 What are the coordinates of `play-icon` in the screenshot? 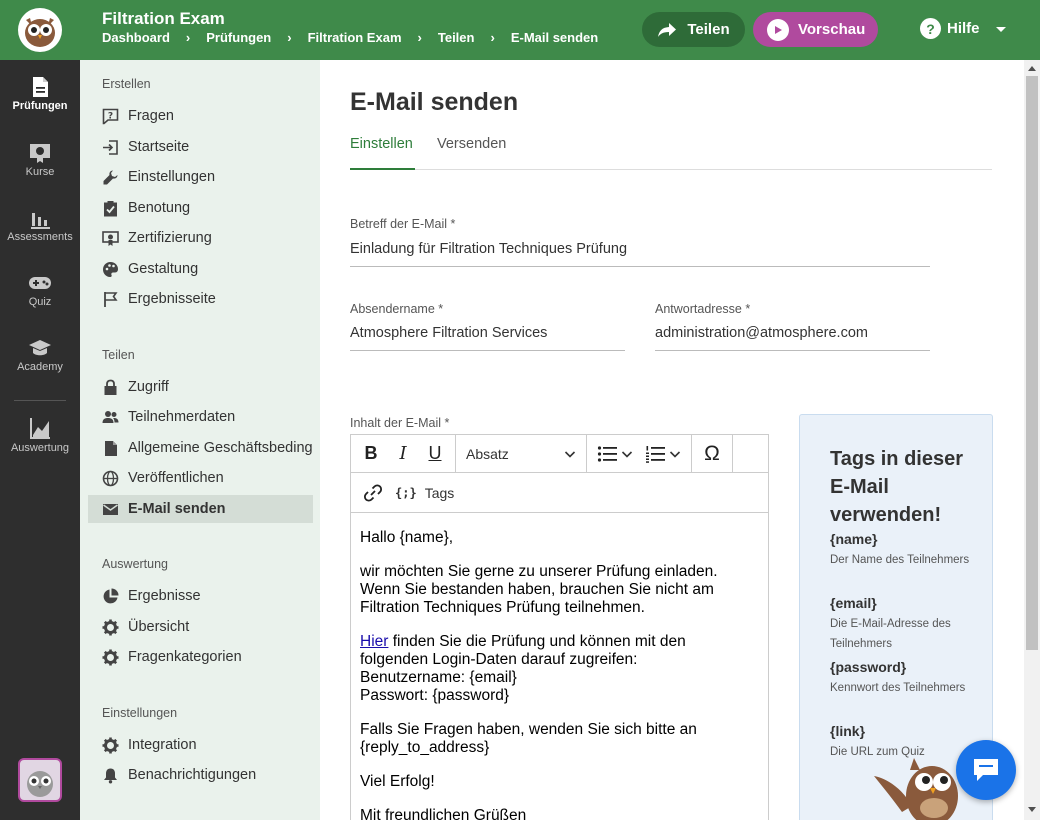 It's located at (778, 29).